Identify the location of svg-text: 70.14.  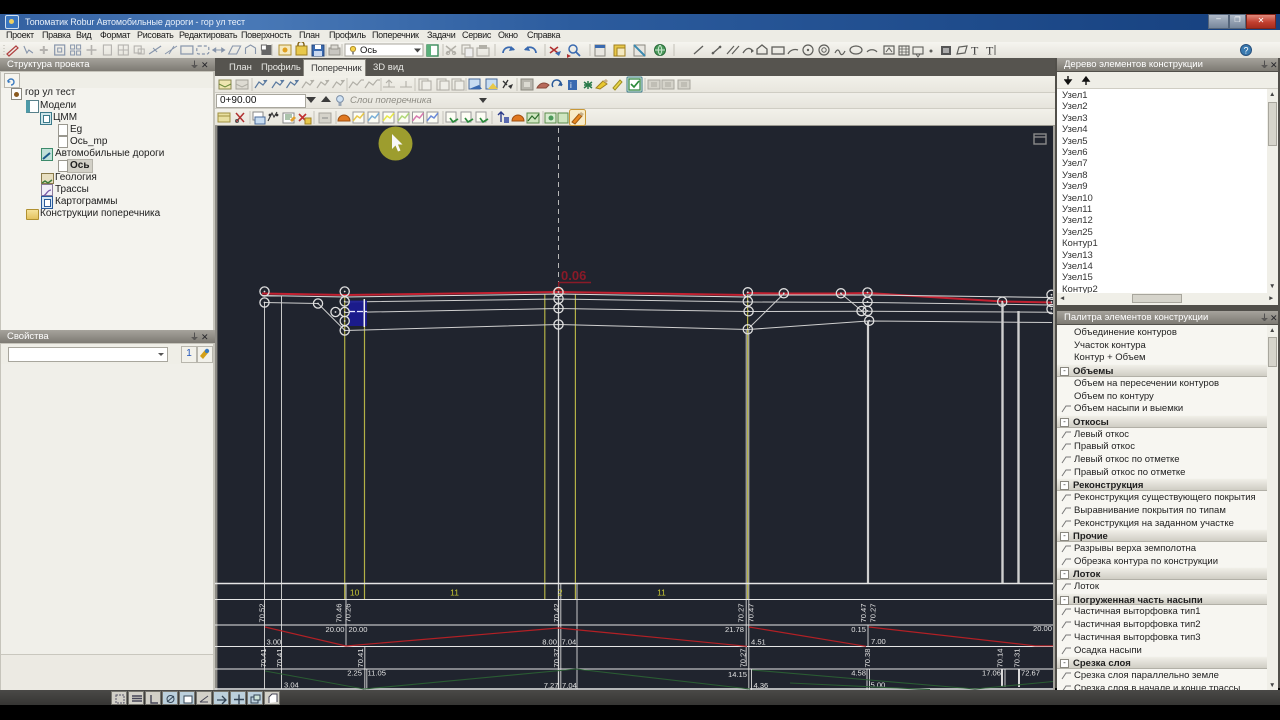
(1000, 657).